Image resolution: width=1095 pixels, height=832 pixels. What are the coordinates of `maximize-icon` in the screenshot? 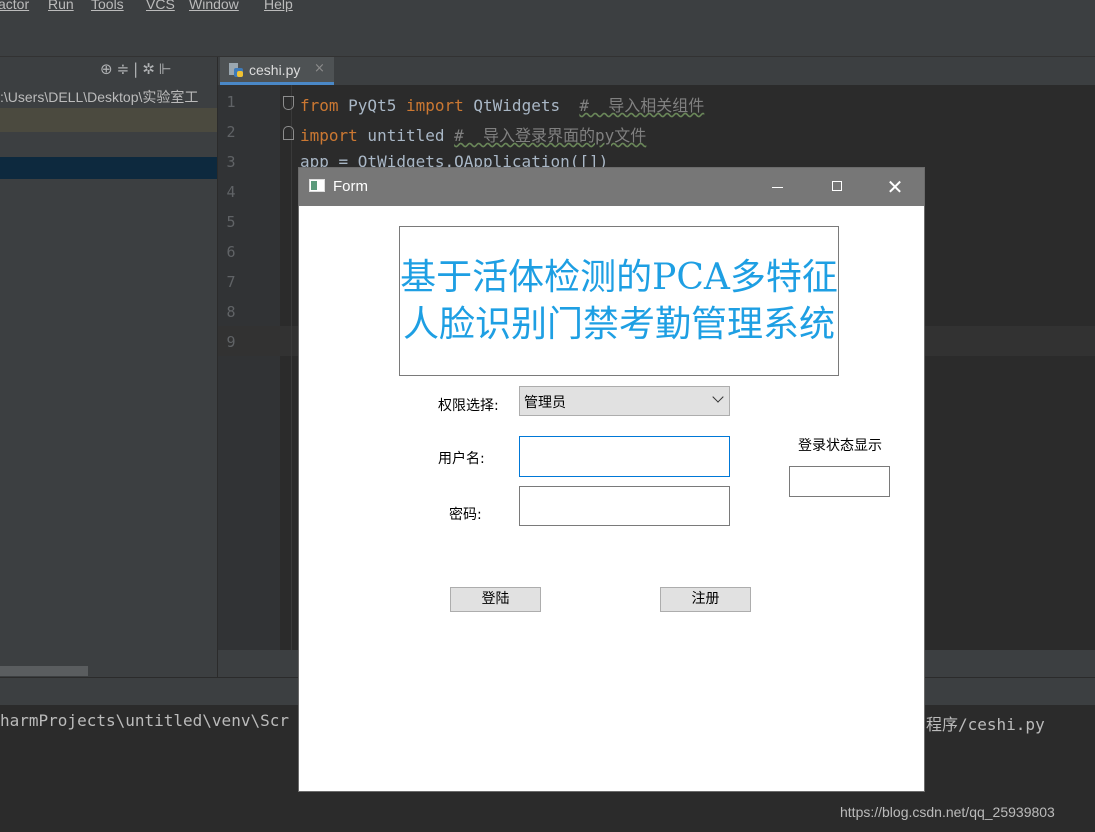 It's located at (837, 187).